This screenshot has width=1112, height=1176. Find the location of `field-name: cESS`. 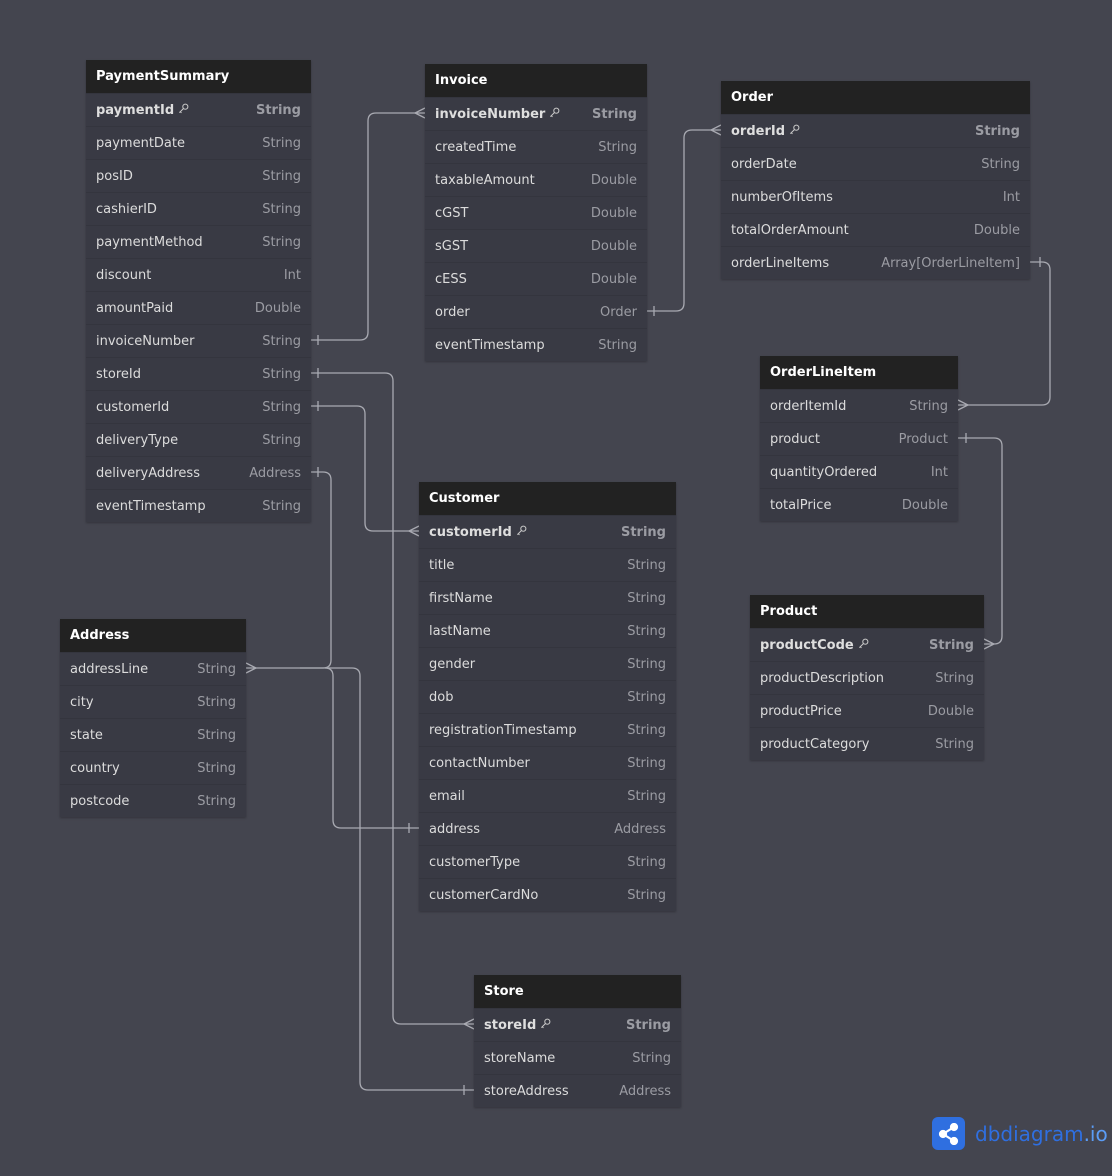

field-name: cESS is located at coordinates (451, 279).